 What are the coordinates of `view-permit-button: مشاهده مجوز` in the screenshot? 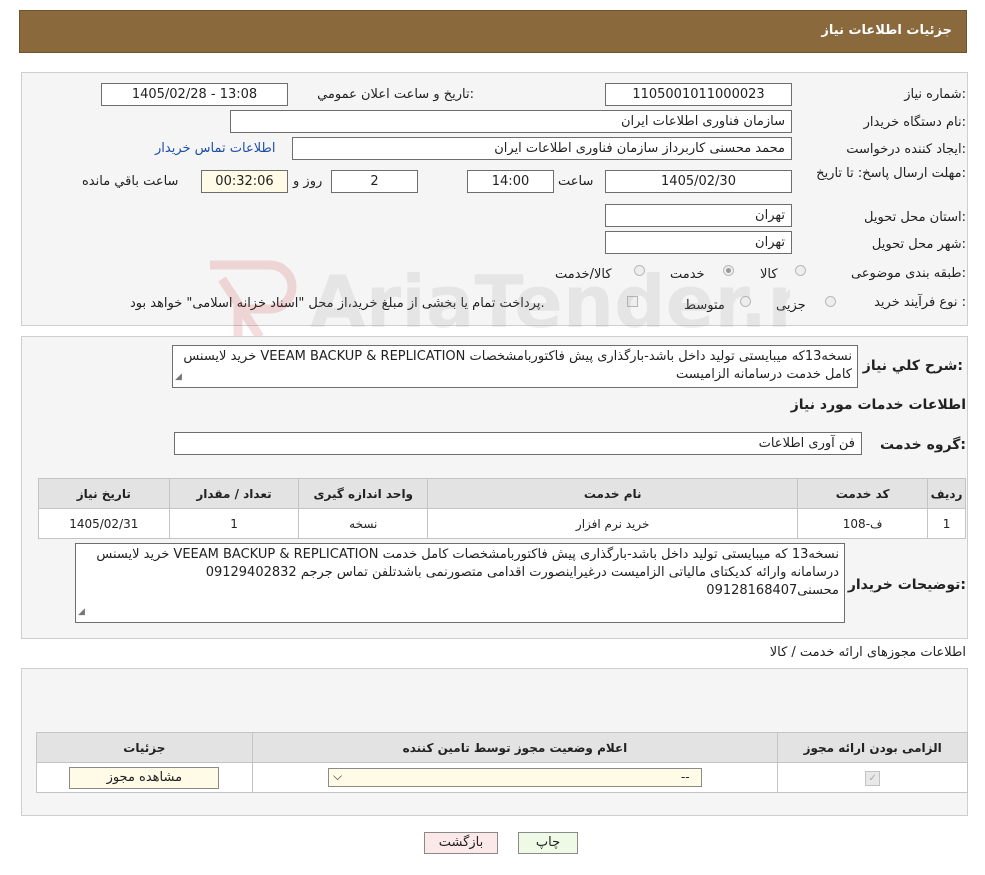 It's located at (144, 777).